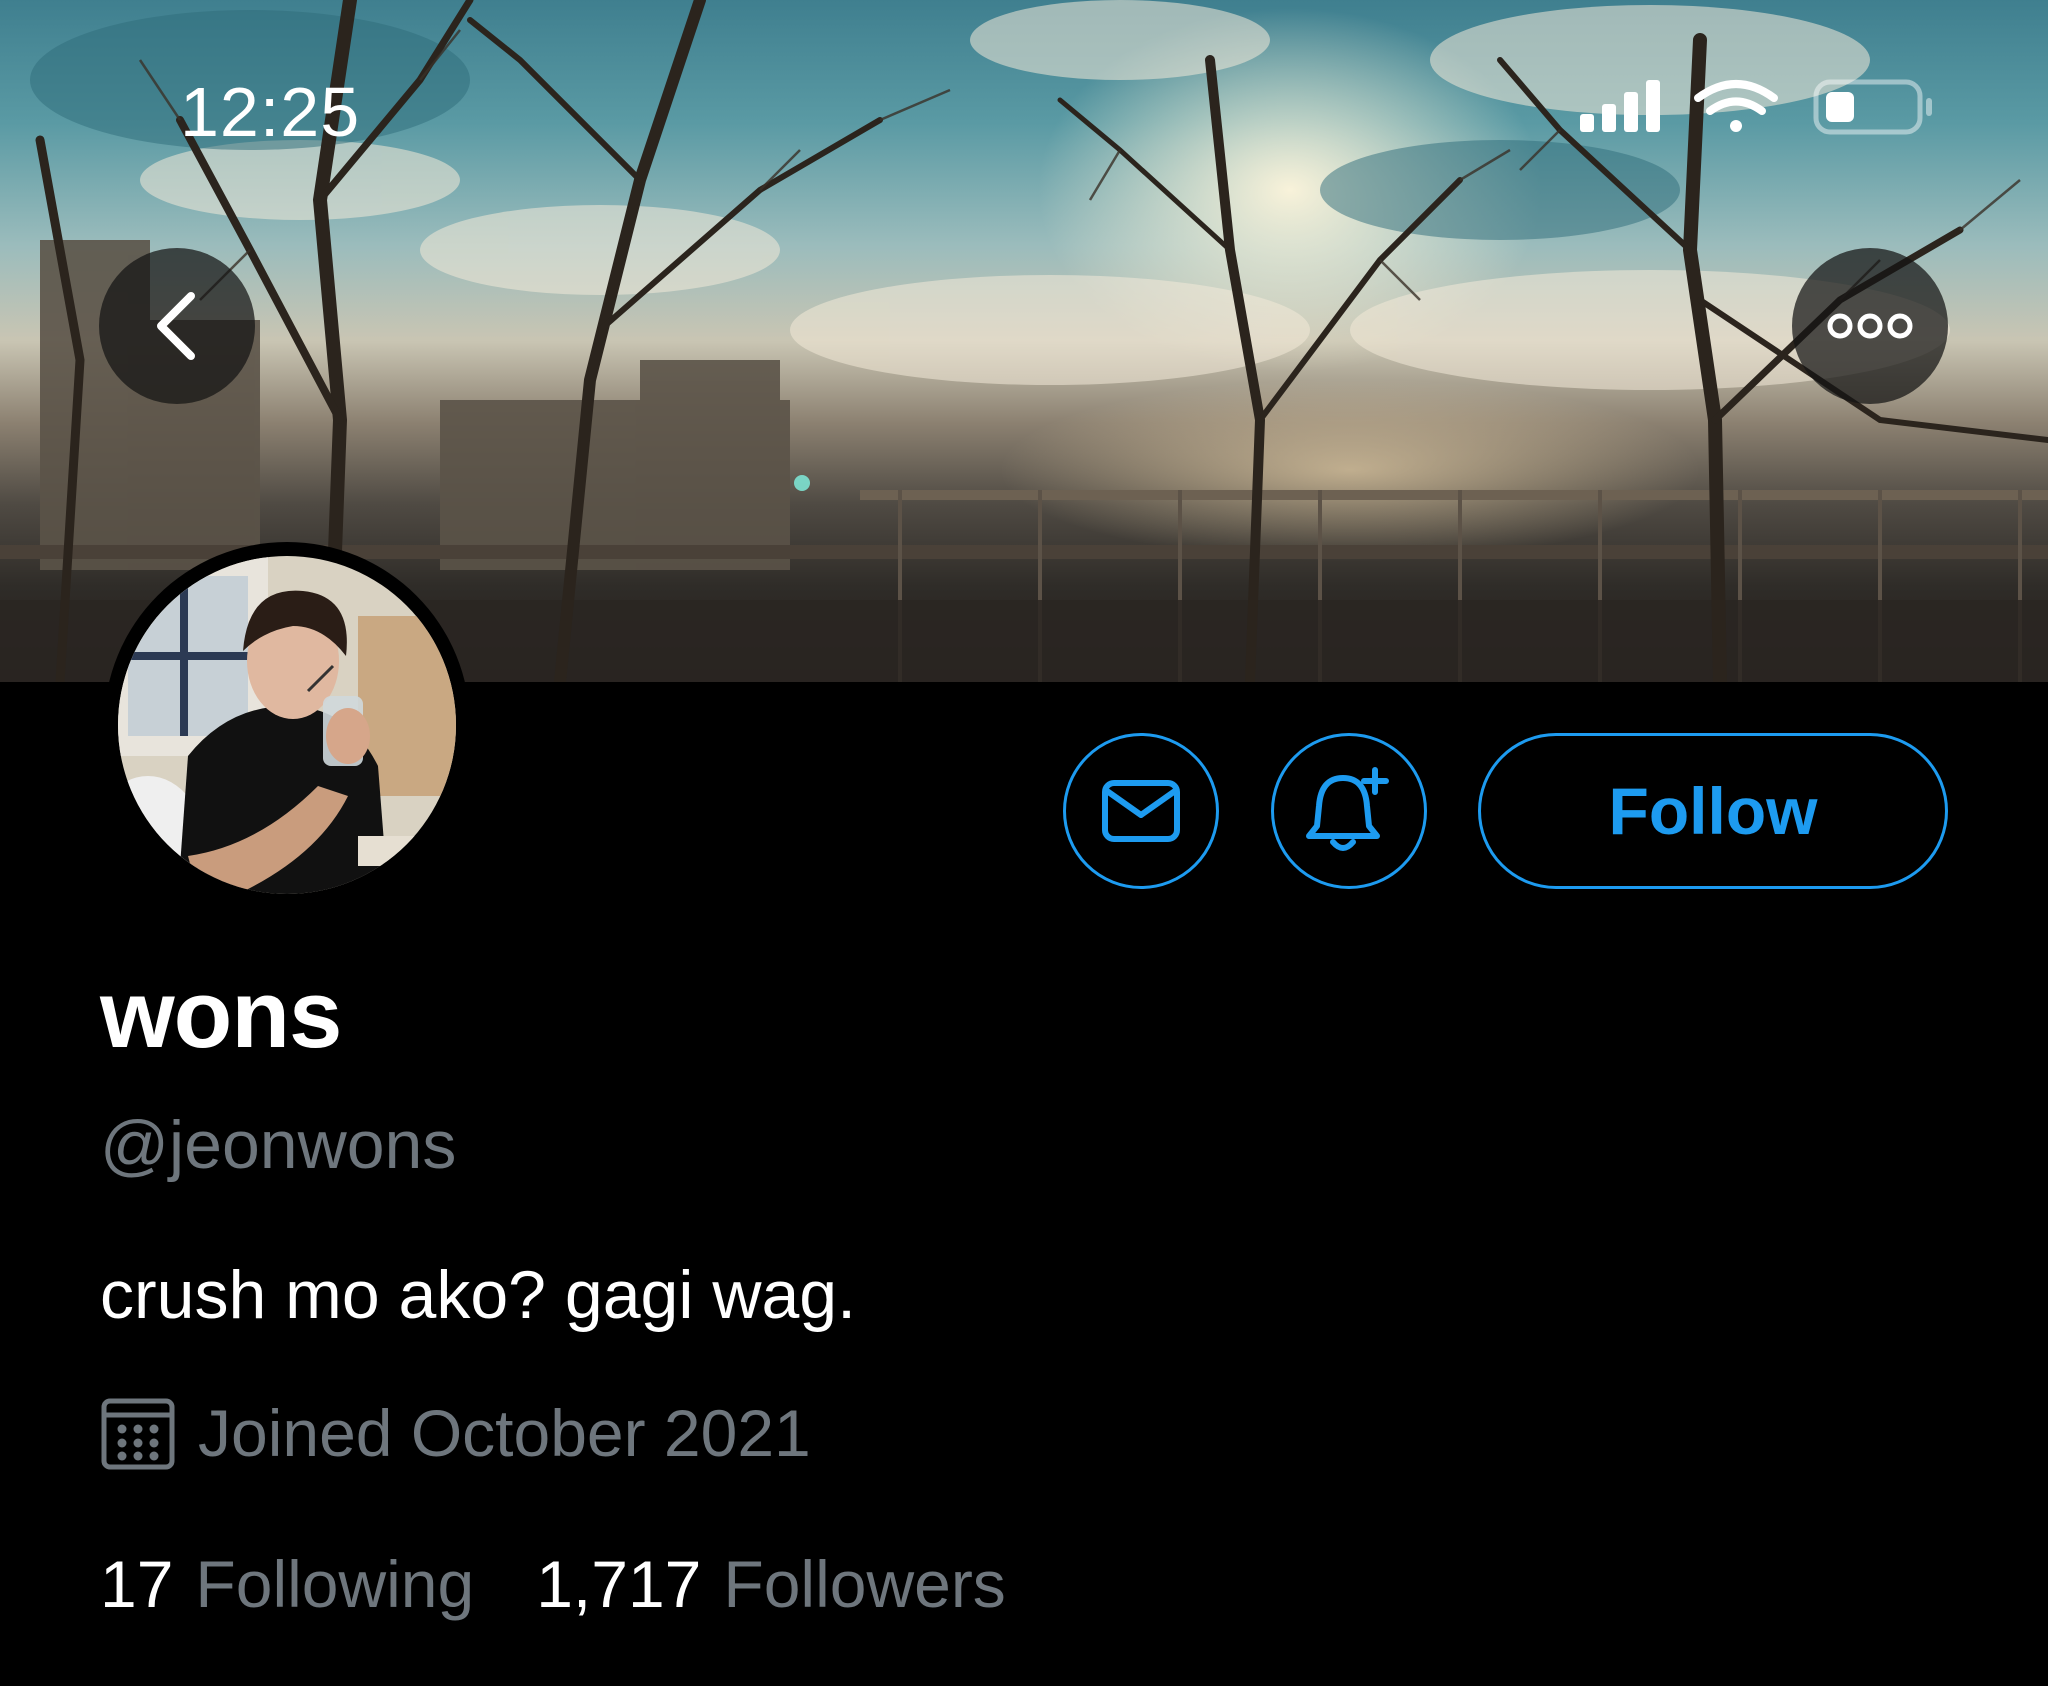 Image resolution: width=2048 pixels, height=1686 pixels. I want to click on avatar-image, so click(287, 725).